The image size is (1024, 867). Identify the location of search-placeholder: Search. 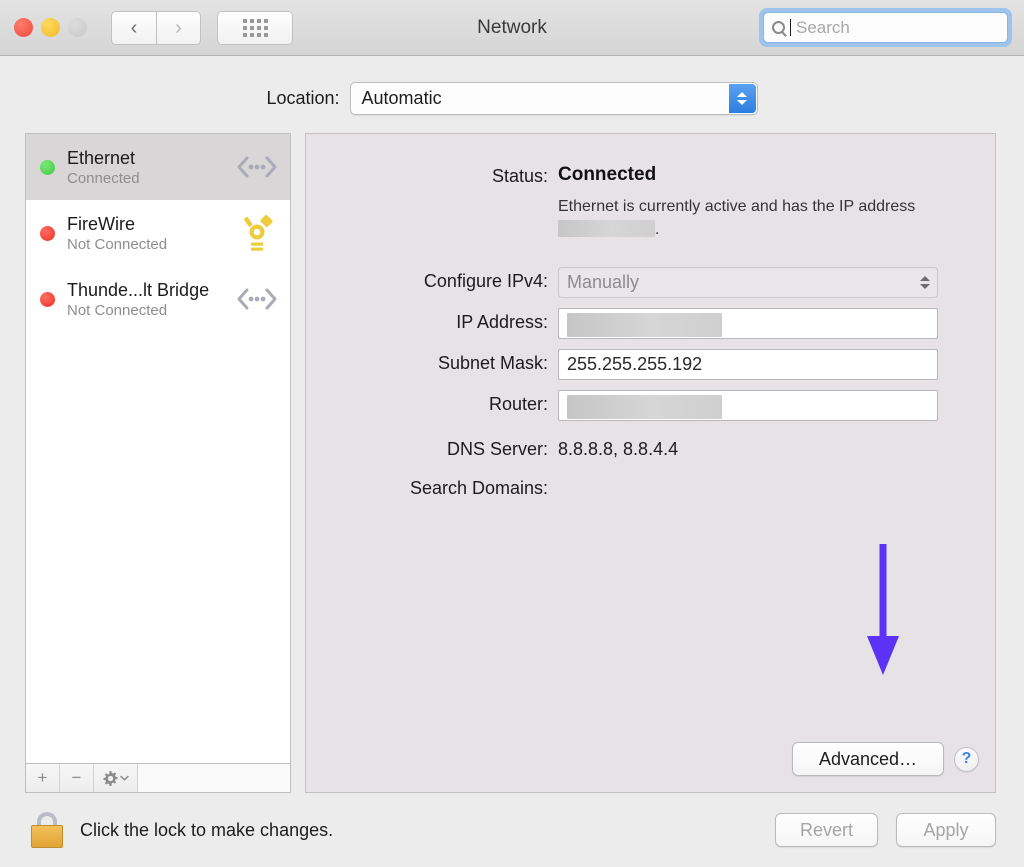
(823, 27).